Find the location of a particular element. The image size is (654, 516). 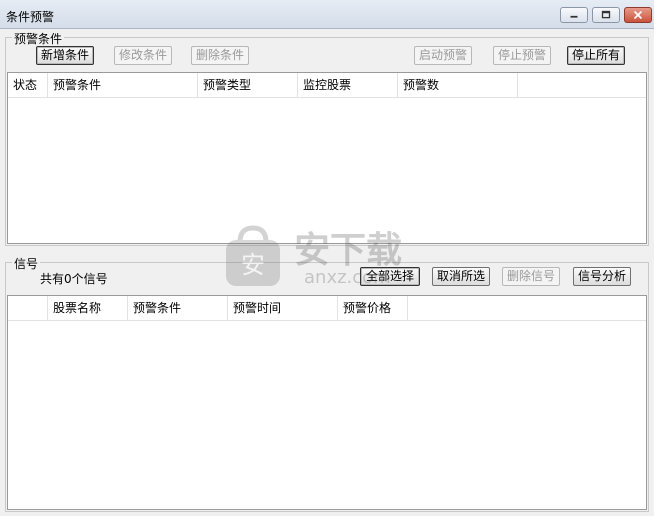

edit-condition-button: 修改条件 is located at coordinates (143, 55).